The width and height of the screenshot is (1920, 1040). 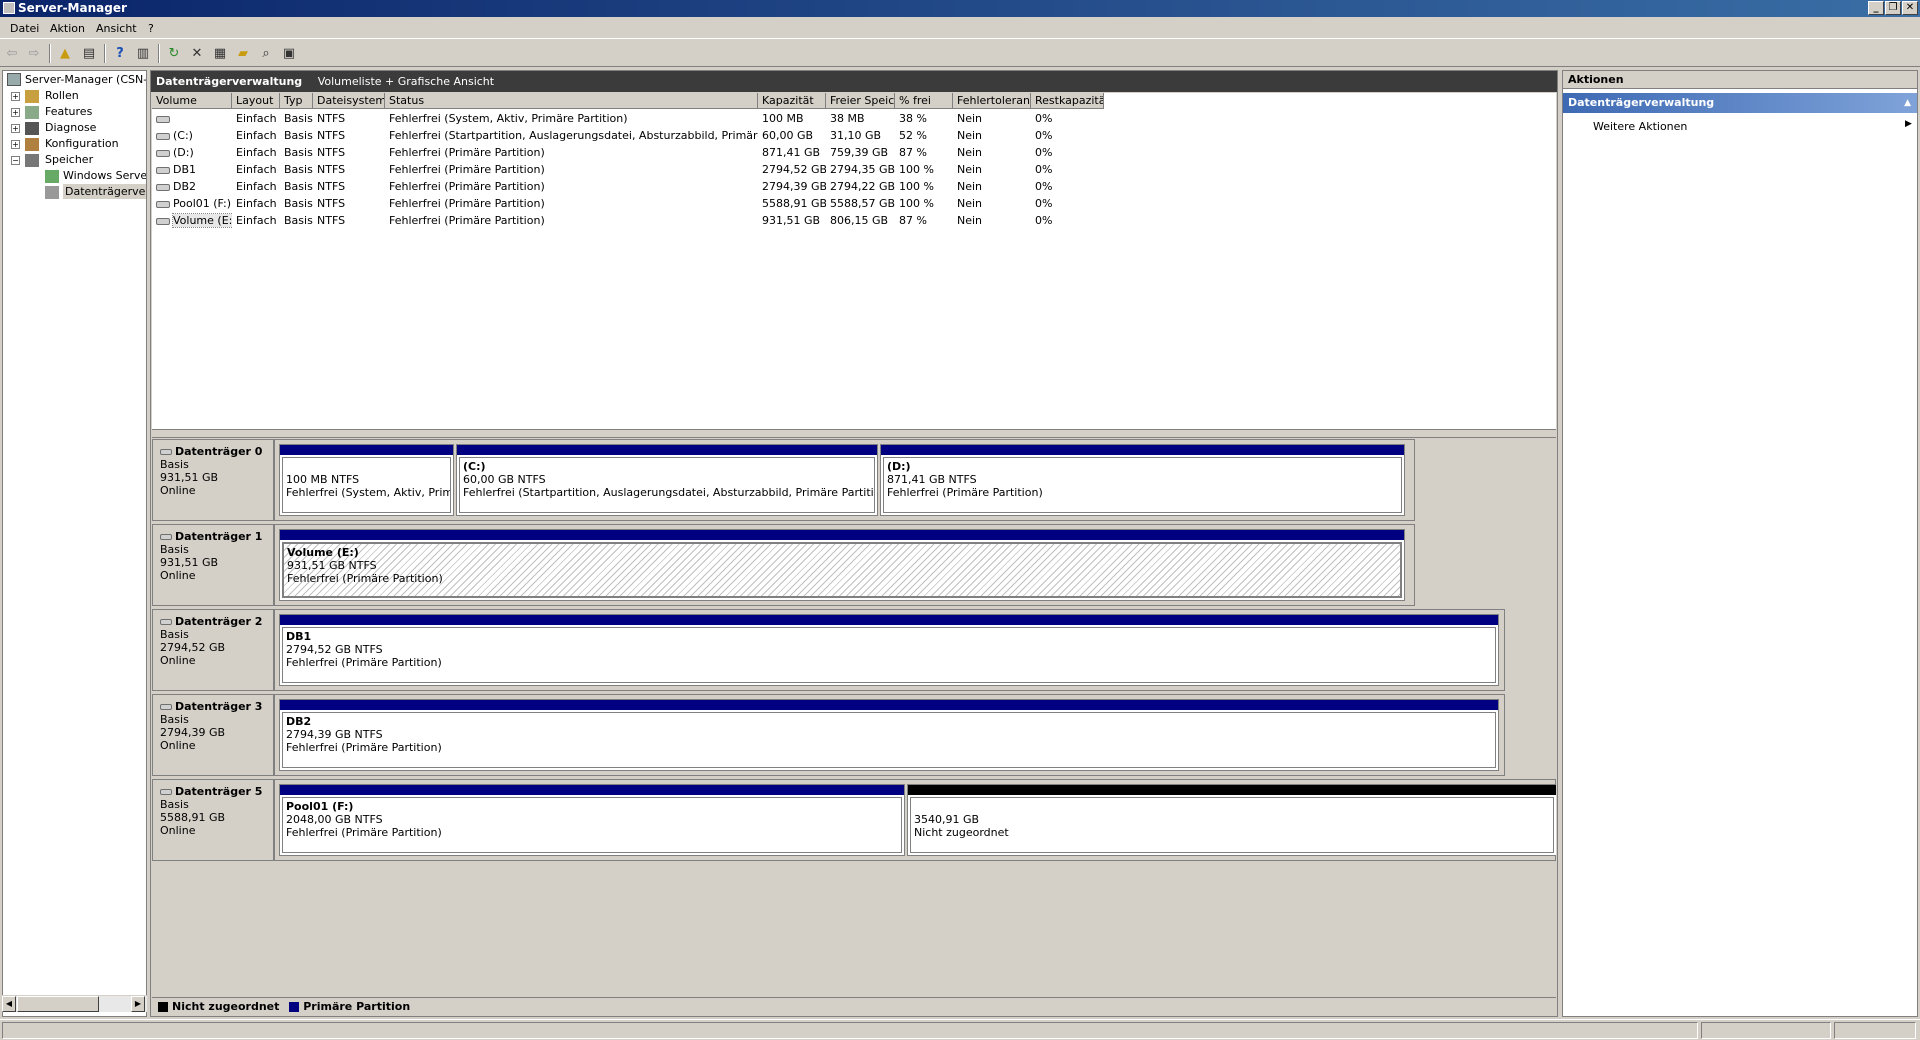 I want to click on scroll-thumb, so click(x=58, y=1004).